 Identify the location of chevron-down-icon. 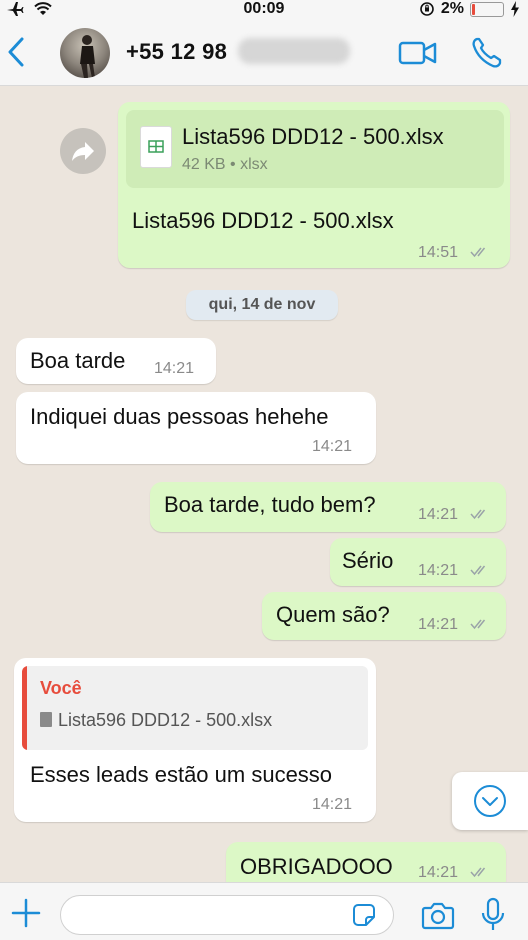
(490, 801).